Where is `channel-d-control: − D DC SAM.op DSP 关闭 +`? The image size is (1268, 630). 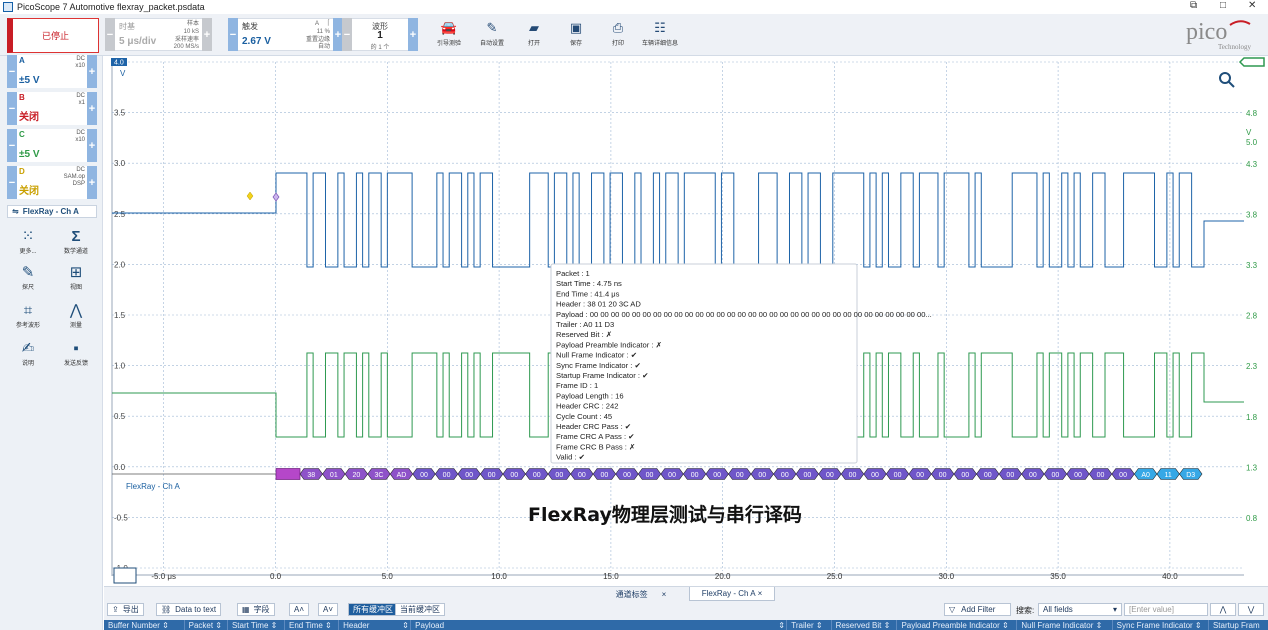
channel-d-control: − D DC SAM.op DSP 关闭 + is located at coordinates (52, 182).